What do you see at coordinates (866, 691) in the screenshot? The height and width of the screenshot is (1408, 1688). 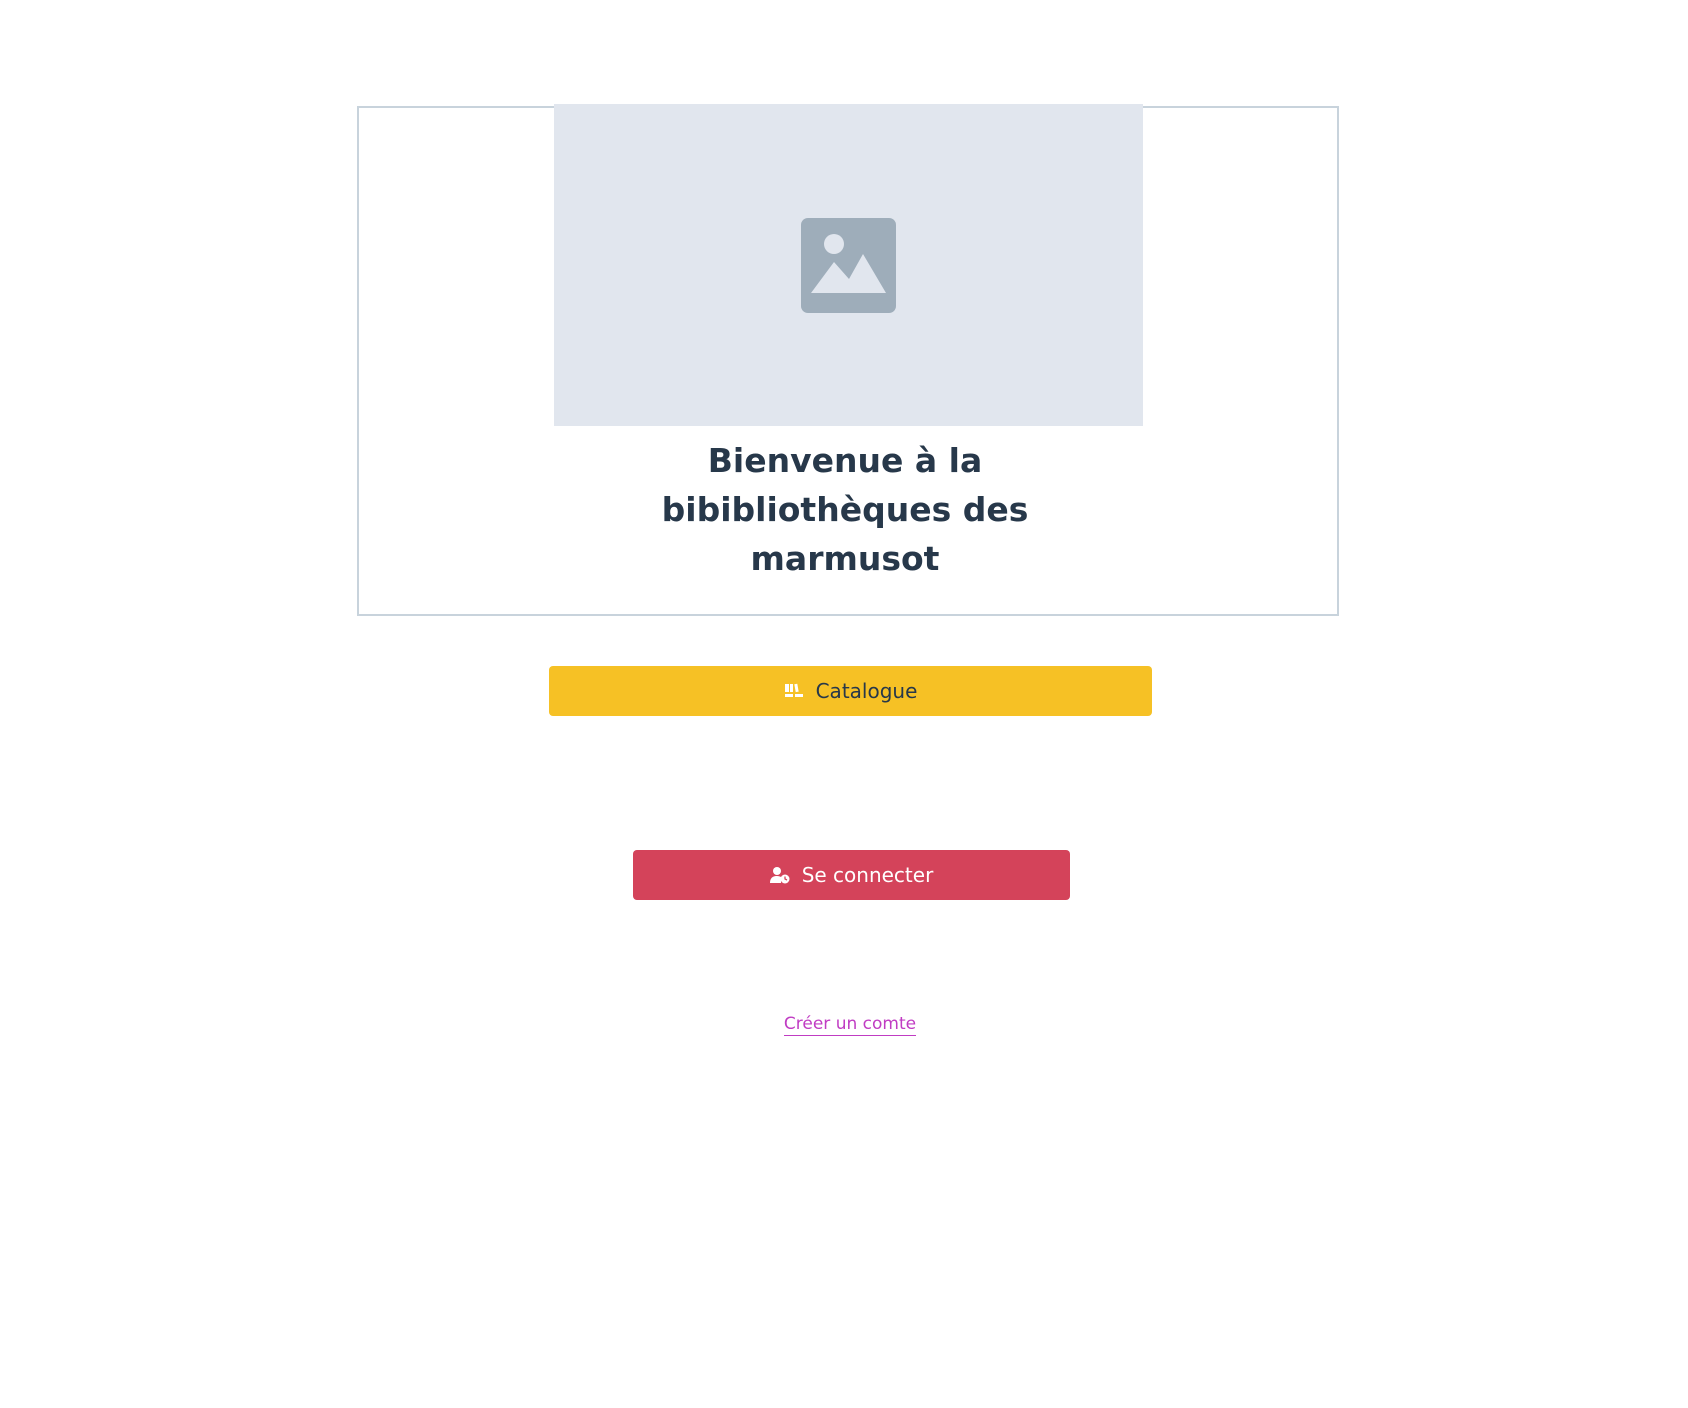 I see `catalogue-button-label: Catalogue` at bounding box center [866, 691].